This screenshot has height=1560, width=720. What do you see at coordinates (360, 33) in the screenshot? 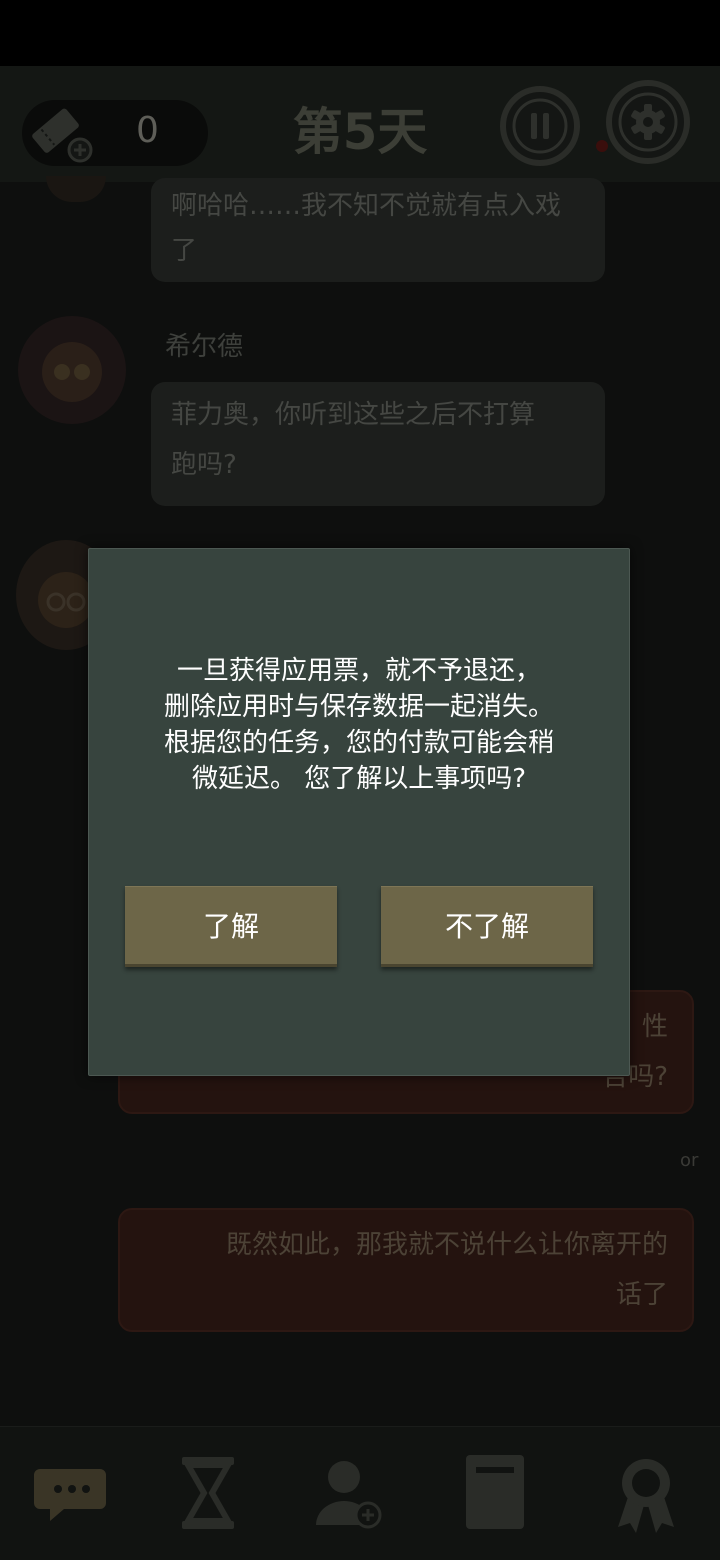
I see `status-bar` at bounding box center [360, 33].